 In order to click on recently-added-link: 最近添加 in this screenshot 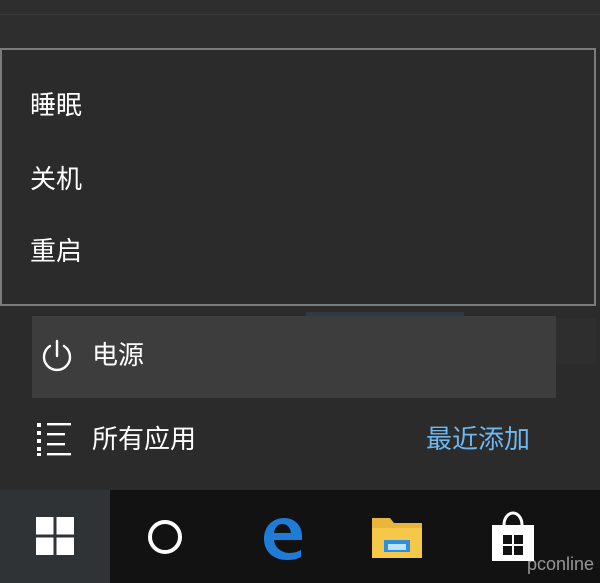, I will do `click(478, 440)`.